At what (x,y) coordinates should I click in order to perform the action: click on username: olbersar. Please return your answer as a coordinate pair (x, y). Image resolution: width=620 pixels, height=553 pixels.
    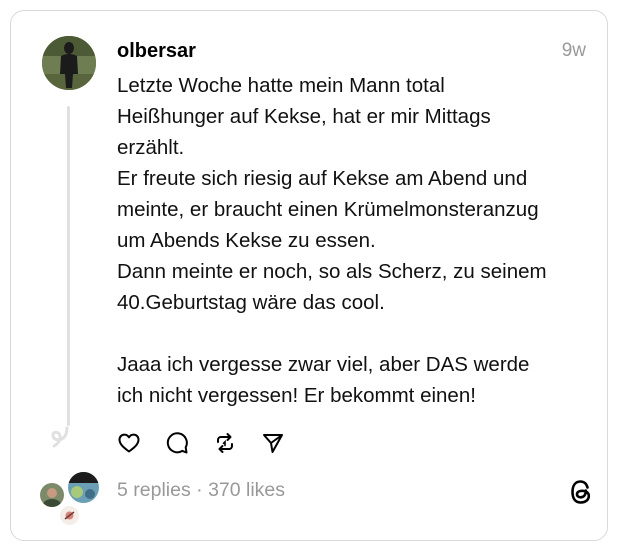
    Looking at the image, I should click on (156, 51).